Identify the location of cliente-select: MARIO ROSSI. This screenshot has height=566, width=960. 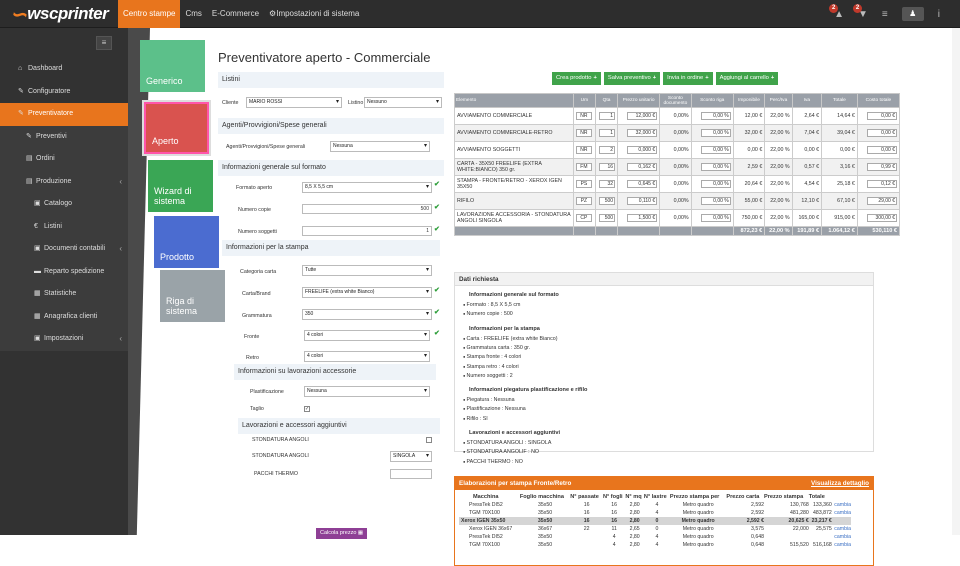
(294, 102).